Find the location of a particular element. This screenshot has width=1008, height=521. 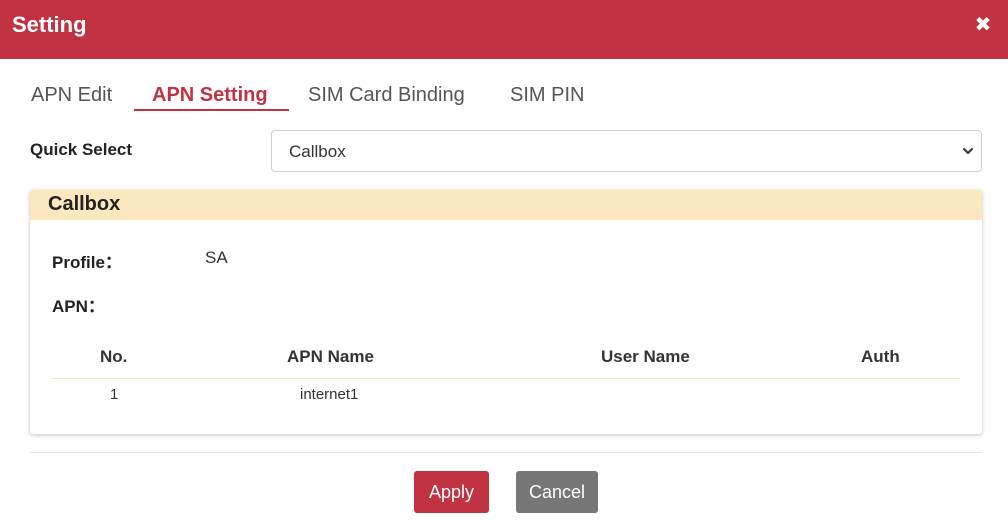

col-header-user-name: User Name is located at coordinates (645, 356).